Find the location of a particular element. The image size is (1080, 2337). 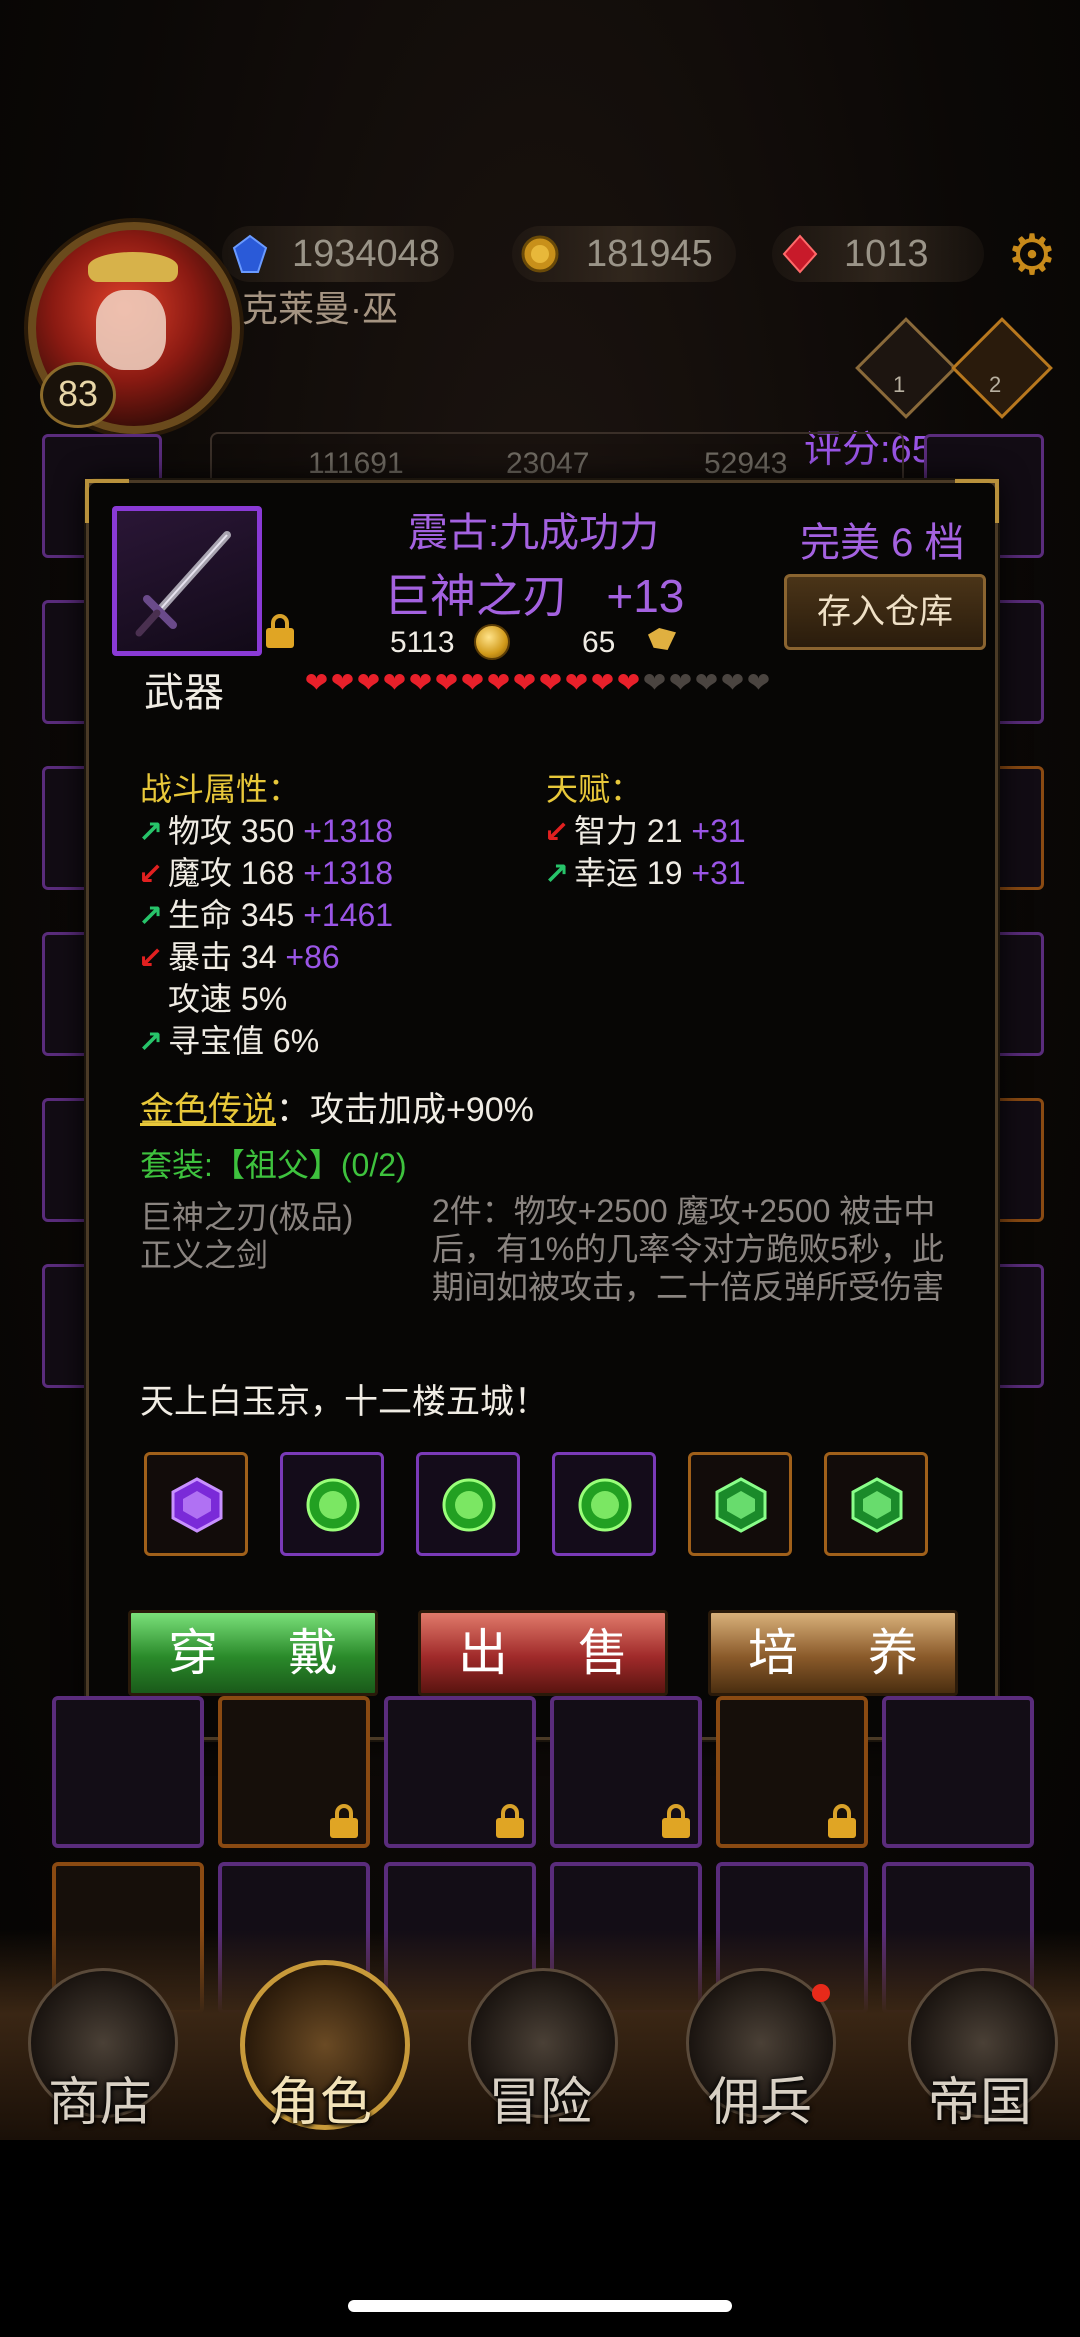

purple-gem-icon is located at coordinates (197, 1505).